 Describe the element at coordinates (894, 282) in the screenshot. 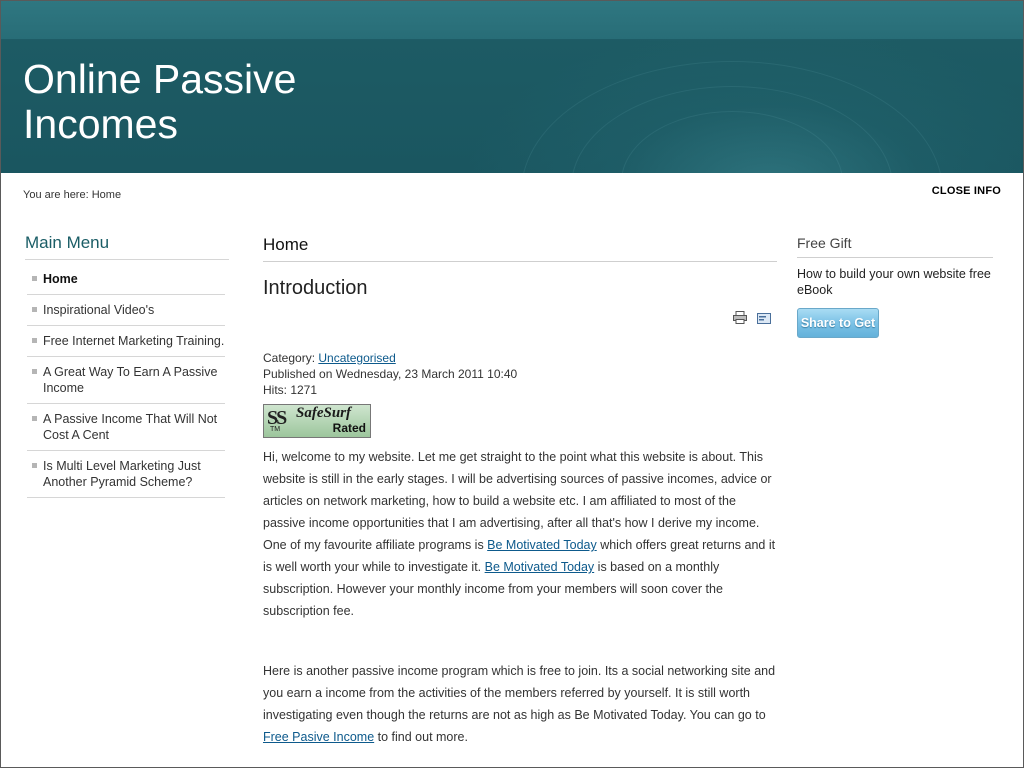

I see `free-gift-text: How to build your own website free eBook` at that location.